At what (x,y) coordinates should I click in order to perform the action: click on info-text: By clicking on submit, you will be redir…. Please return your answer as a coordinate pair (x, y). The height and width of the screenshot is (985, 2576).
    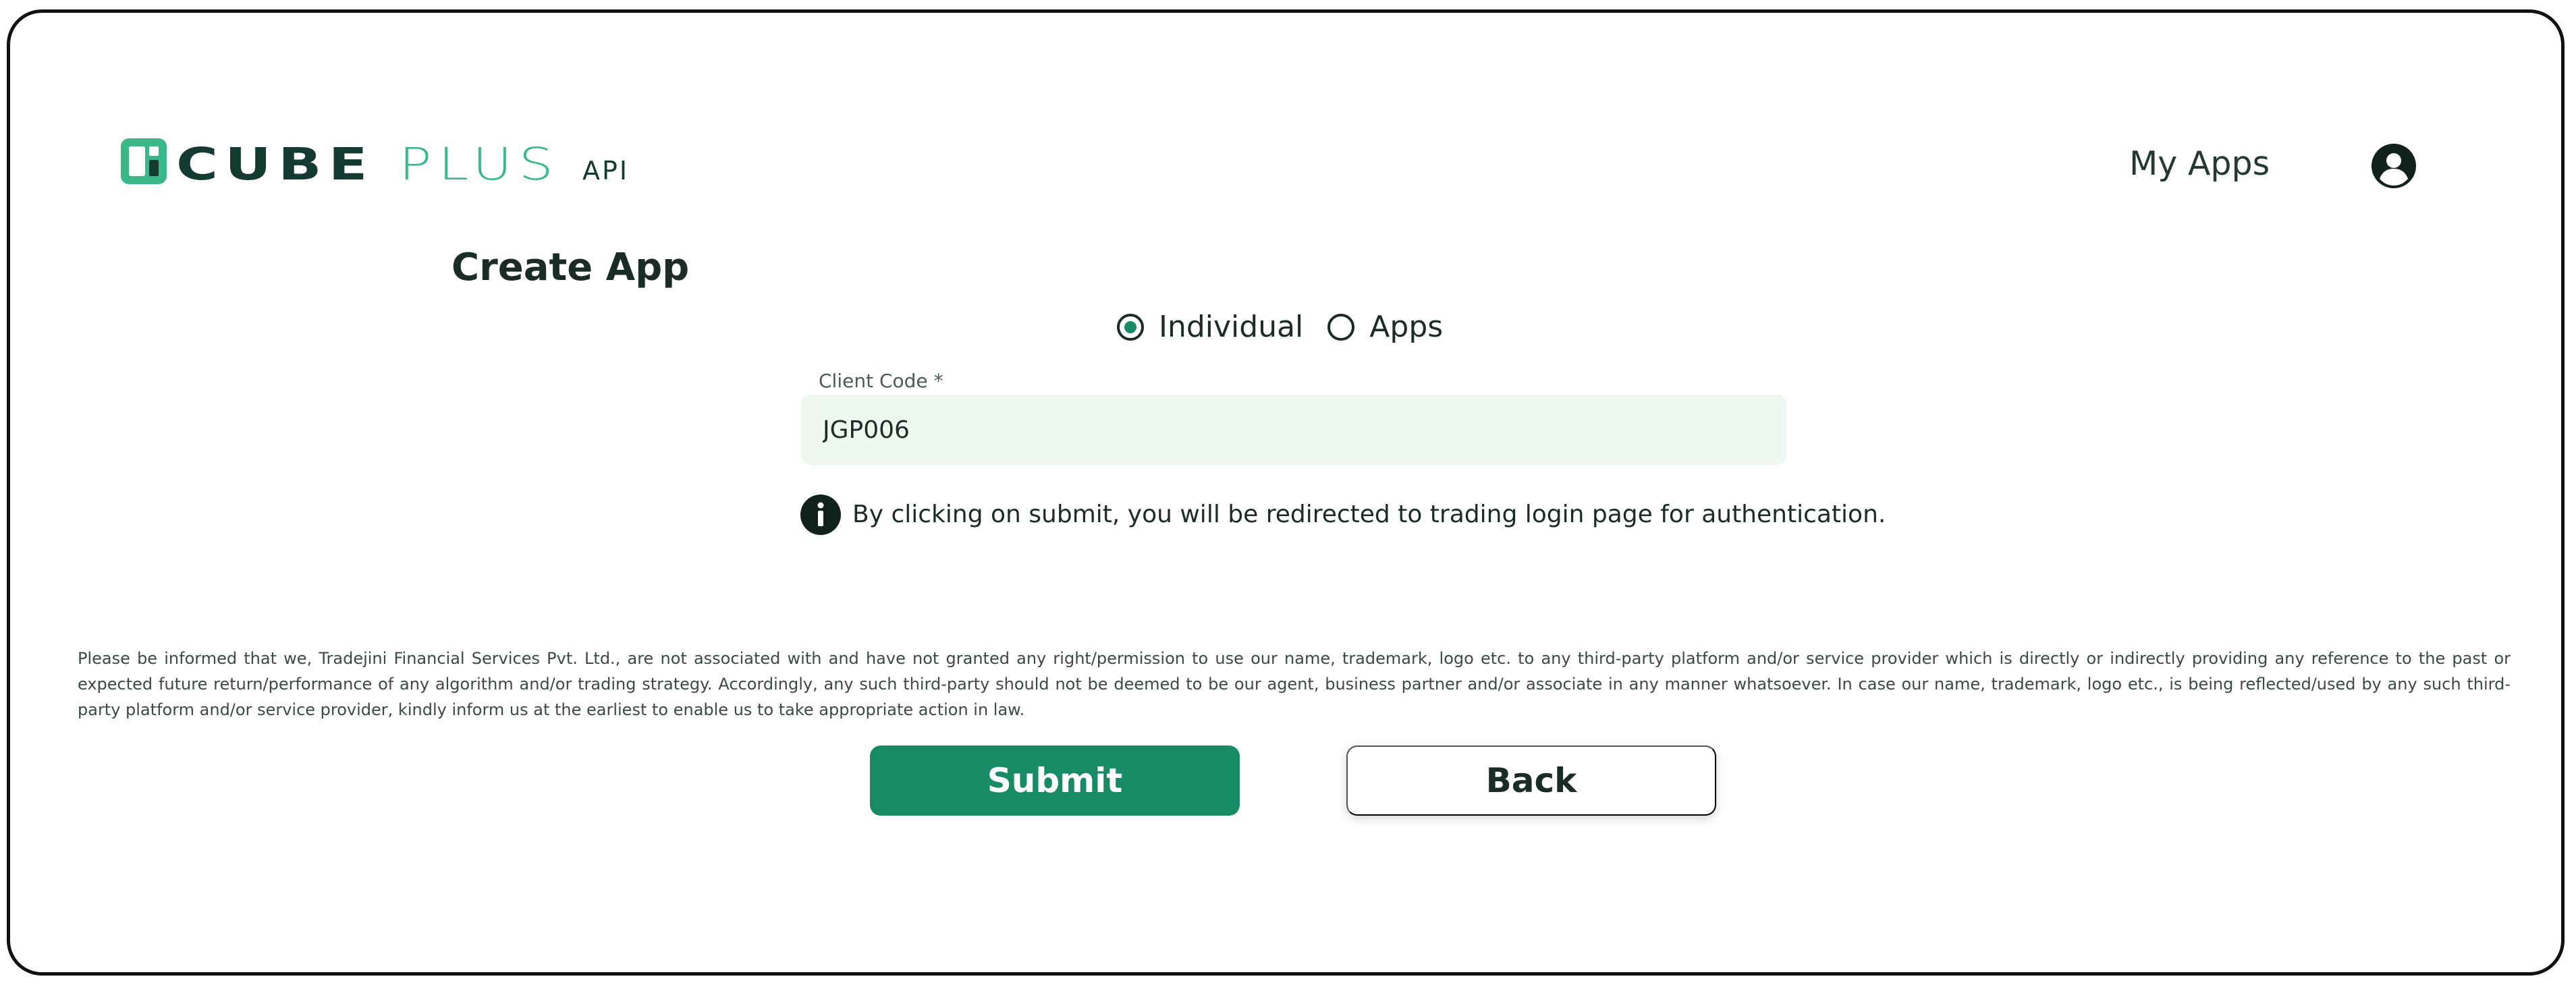
    Looking at the image, I should click on (1369, 514).